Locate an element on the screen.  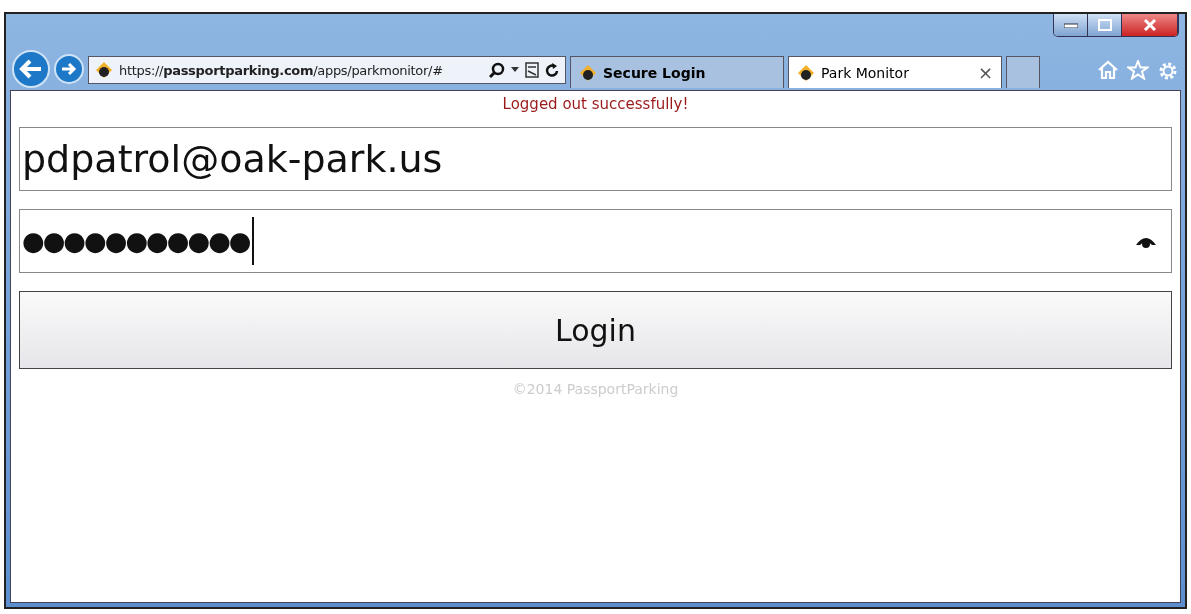
back-button is located at coordinates (31, 69).